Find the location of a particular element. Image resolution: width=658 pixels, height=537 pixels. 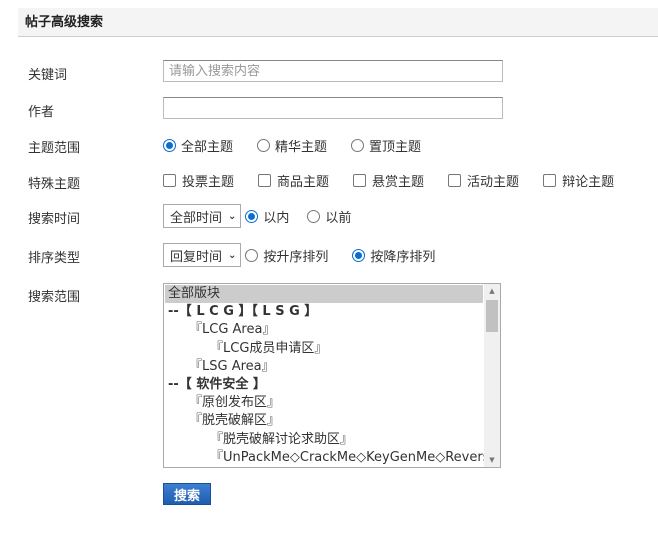

option-label: 活动主题 is located at coordinates (493, 182).